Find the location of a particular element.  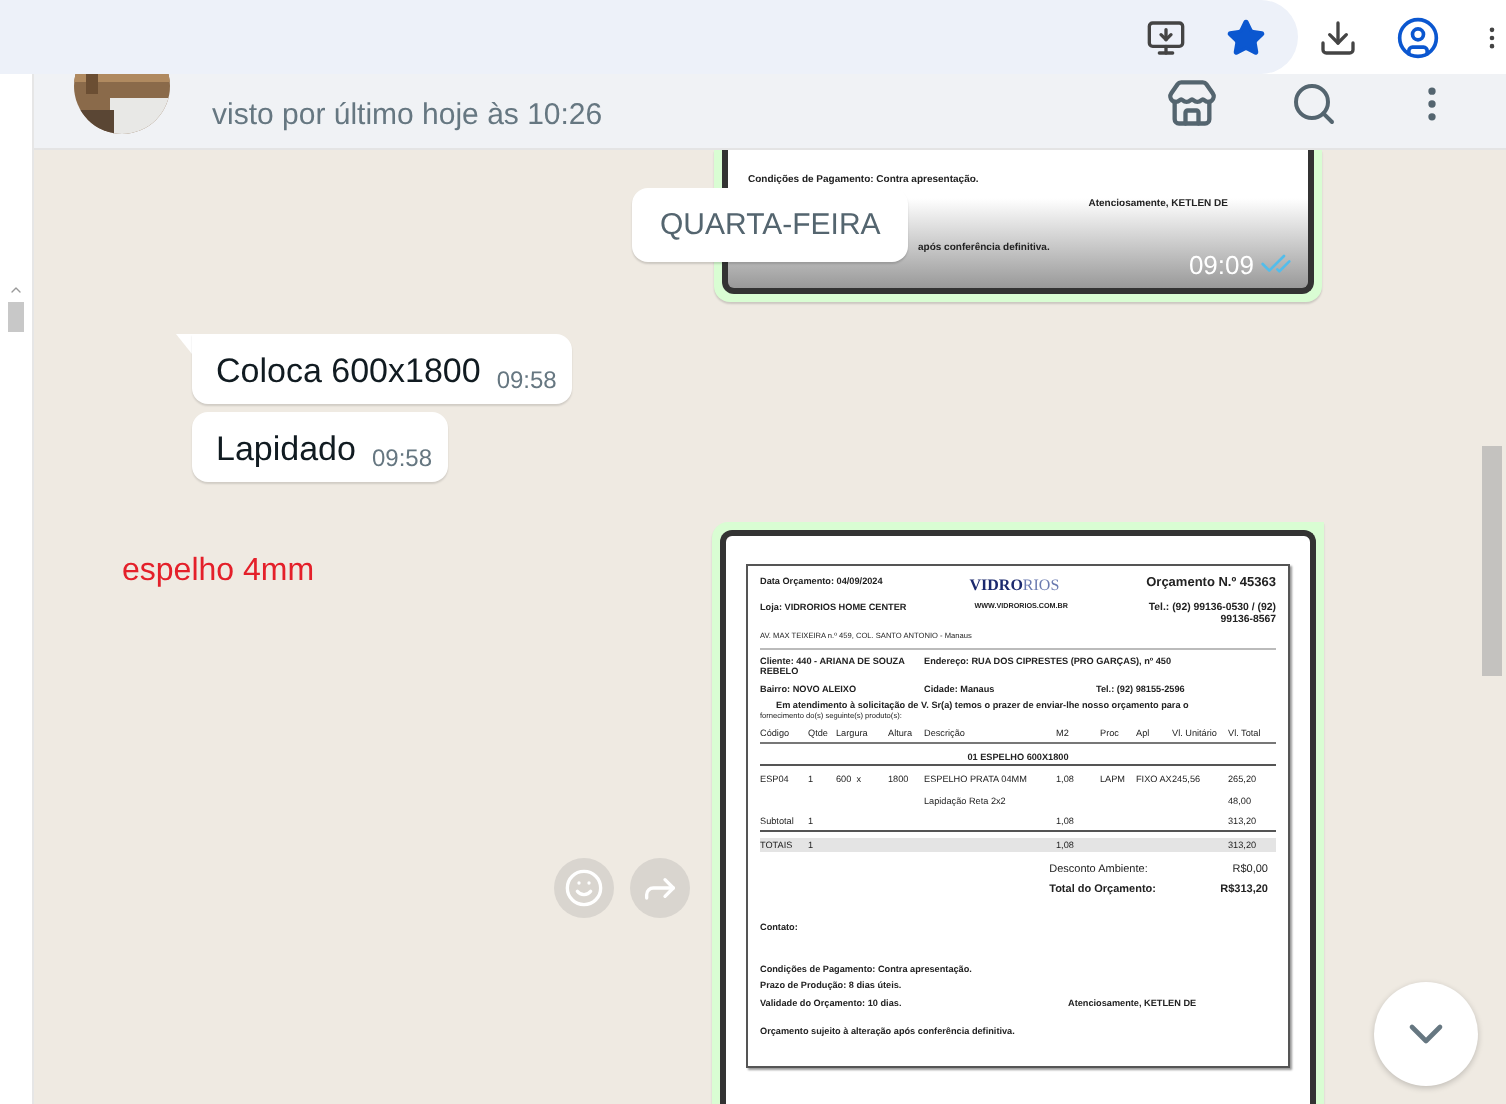

annotation-text: espelho 4mm is located at coordinates (218, 572).